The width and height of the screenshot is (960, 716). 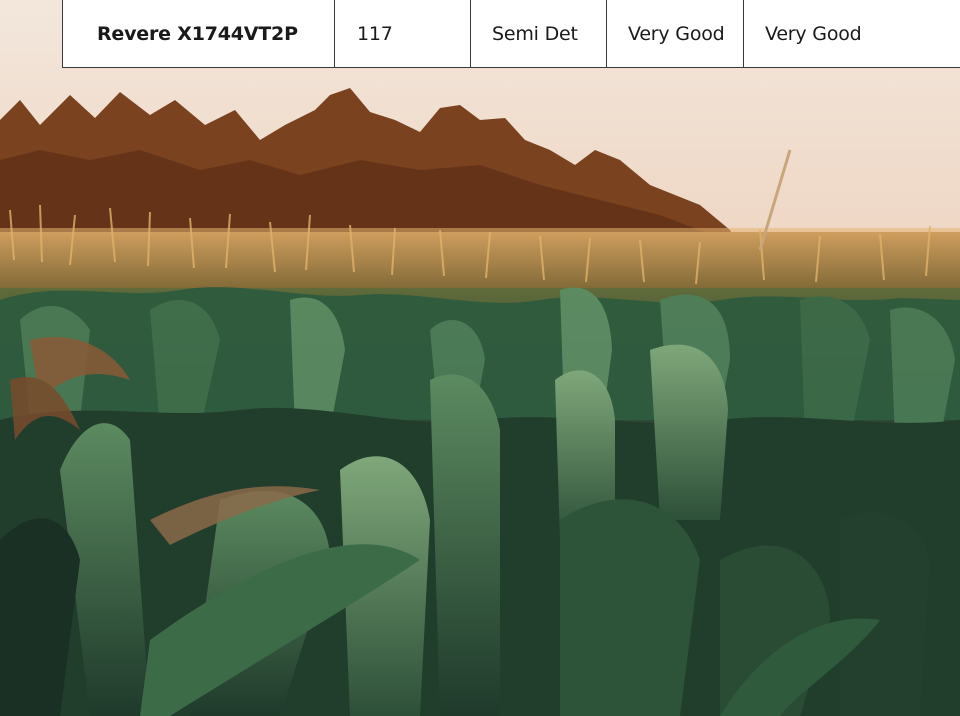 What do you see at coordinates (675, 33) in the screenshot?
I see `rating-cell-1: Very Good` at bounding box center [675, 33].